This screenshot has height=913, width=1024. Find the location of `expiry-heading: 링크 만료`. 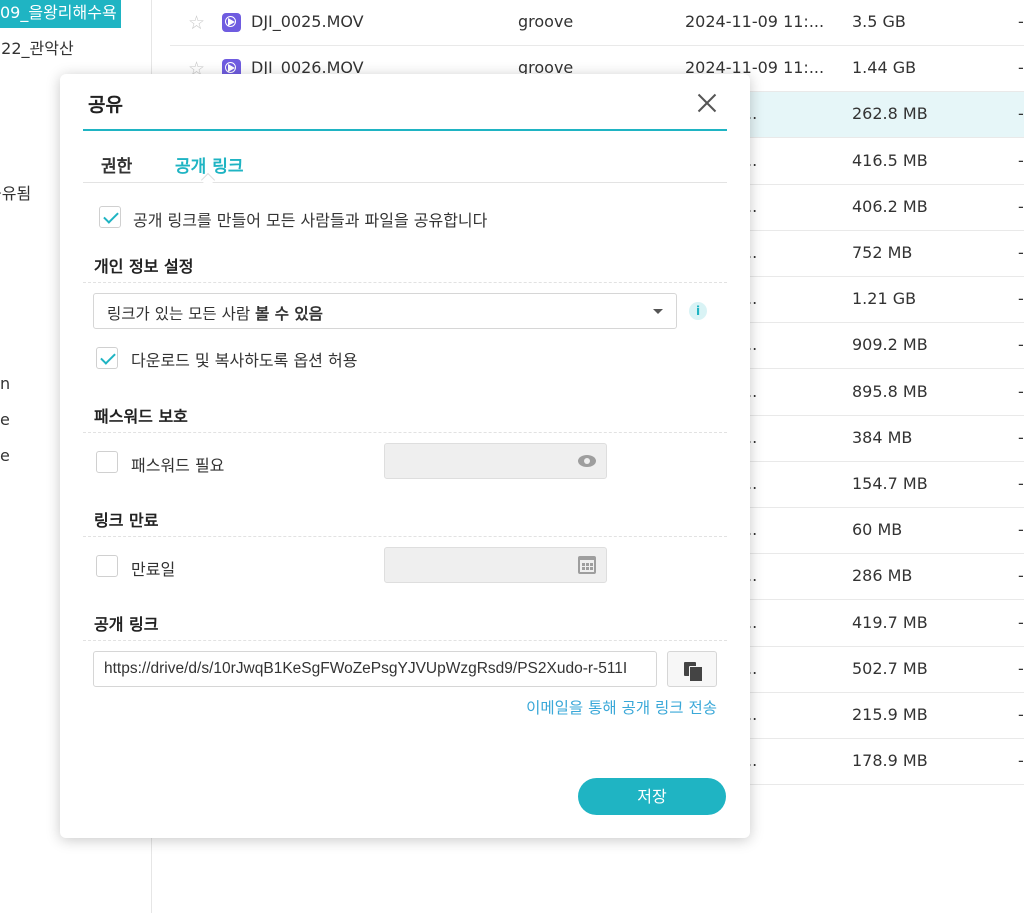

expiry-heading: 링크 만료 is located at coordinates (126, 520).